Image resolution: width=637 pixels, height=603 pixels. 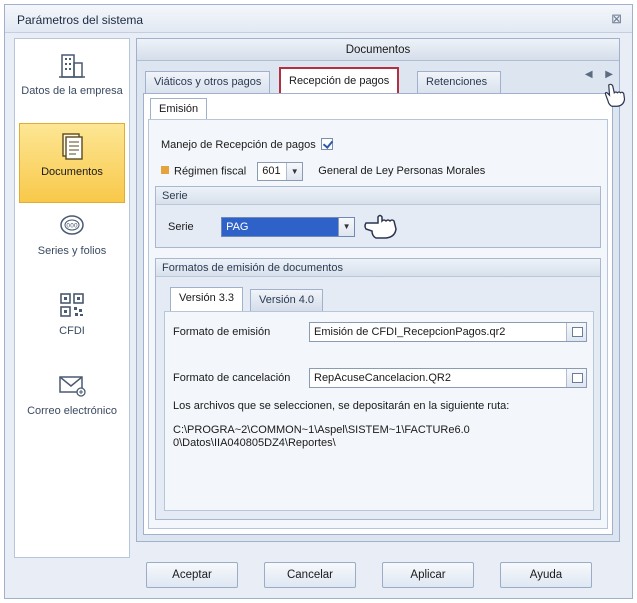 What do you see at coordinates (210, 171) in the screenshot?
I see `regimen-label: Régimen fiscal` at bounding box center [210, 171].